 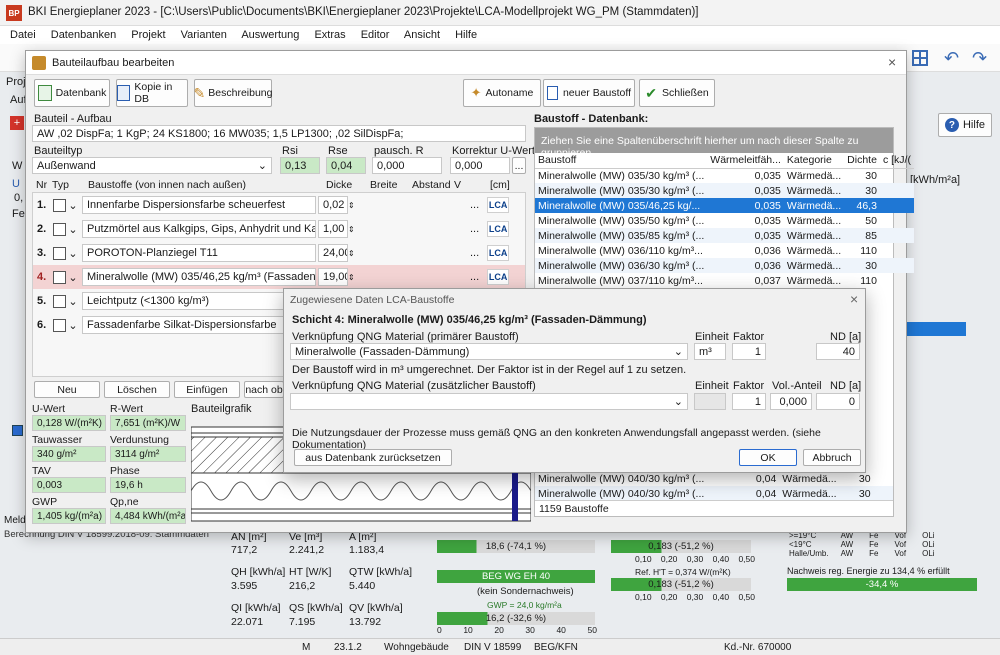 I want to click on einfuegen-button: Einfügen, so click(x=207, y=389).